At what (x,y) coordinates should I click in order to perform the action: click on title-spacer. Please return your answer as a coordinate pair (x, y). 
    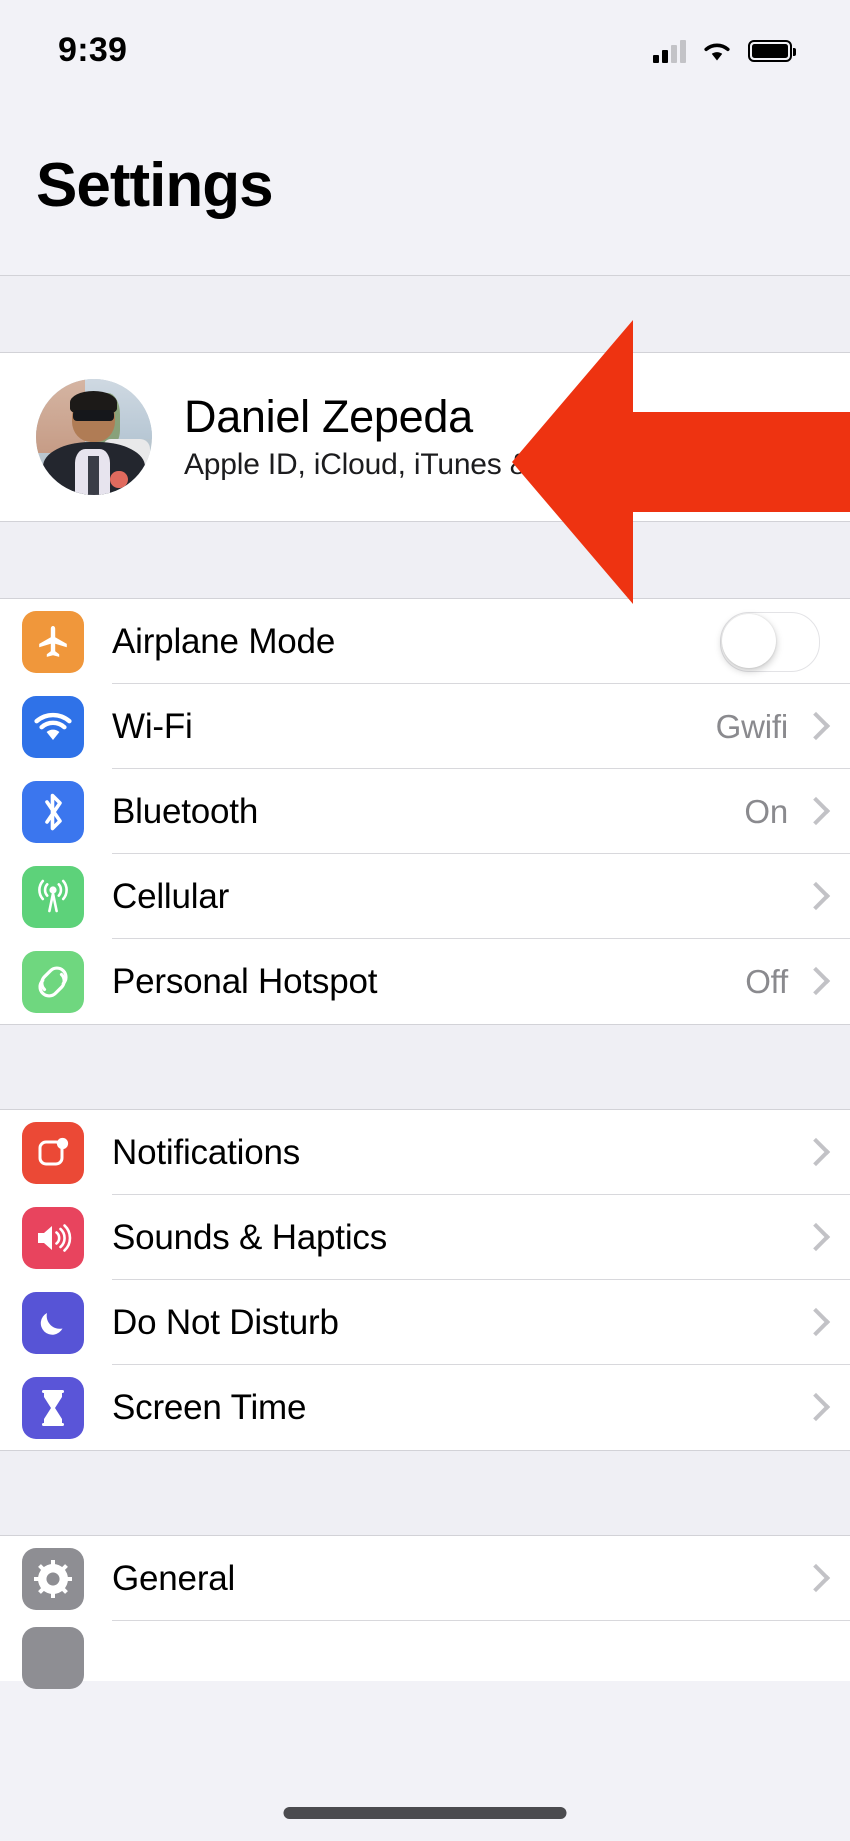
    Looking at the image, I should click on (425, 246).